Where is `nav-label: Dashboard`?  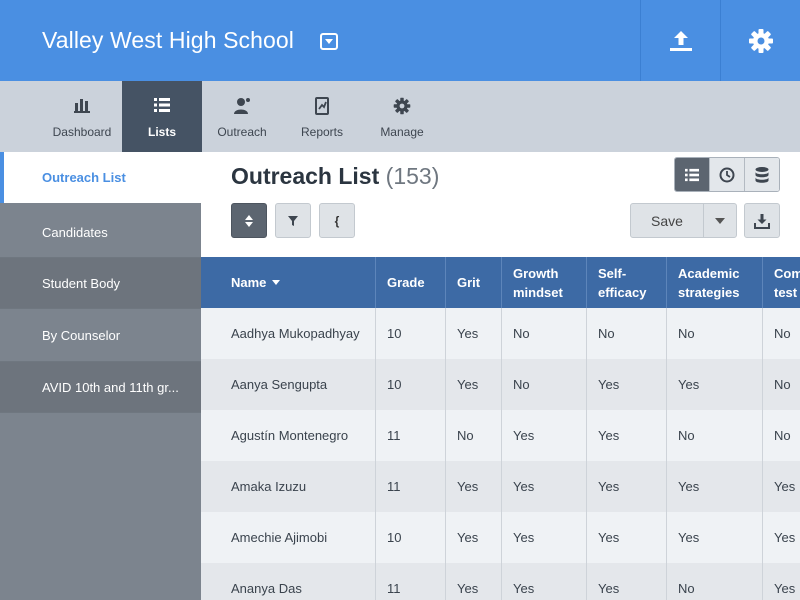 nav-label: Dashboard is located at coordinates (82, 132).